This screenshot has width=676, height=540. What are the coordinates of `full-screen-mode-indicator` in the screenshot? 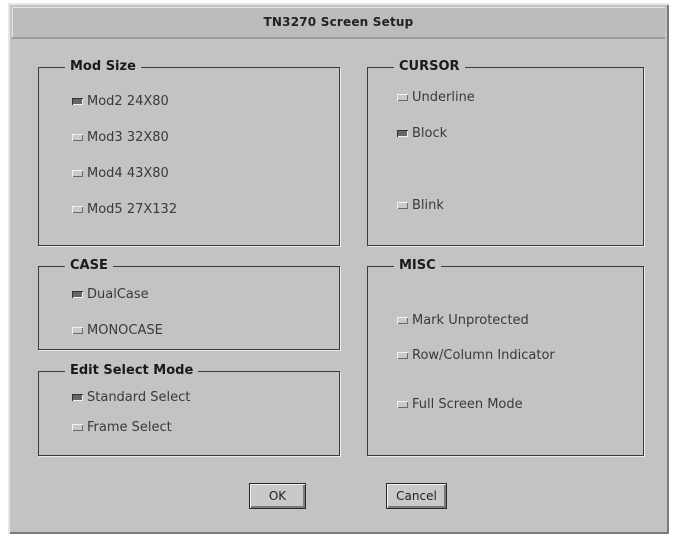 It's located at (402, 404).